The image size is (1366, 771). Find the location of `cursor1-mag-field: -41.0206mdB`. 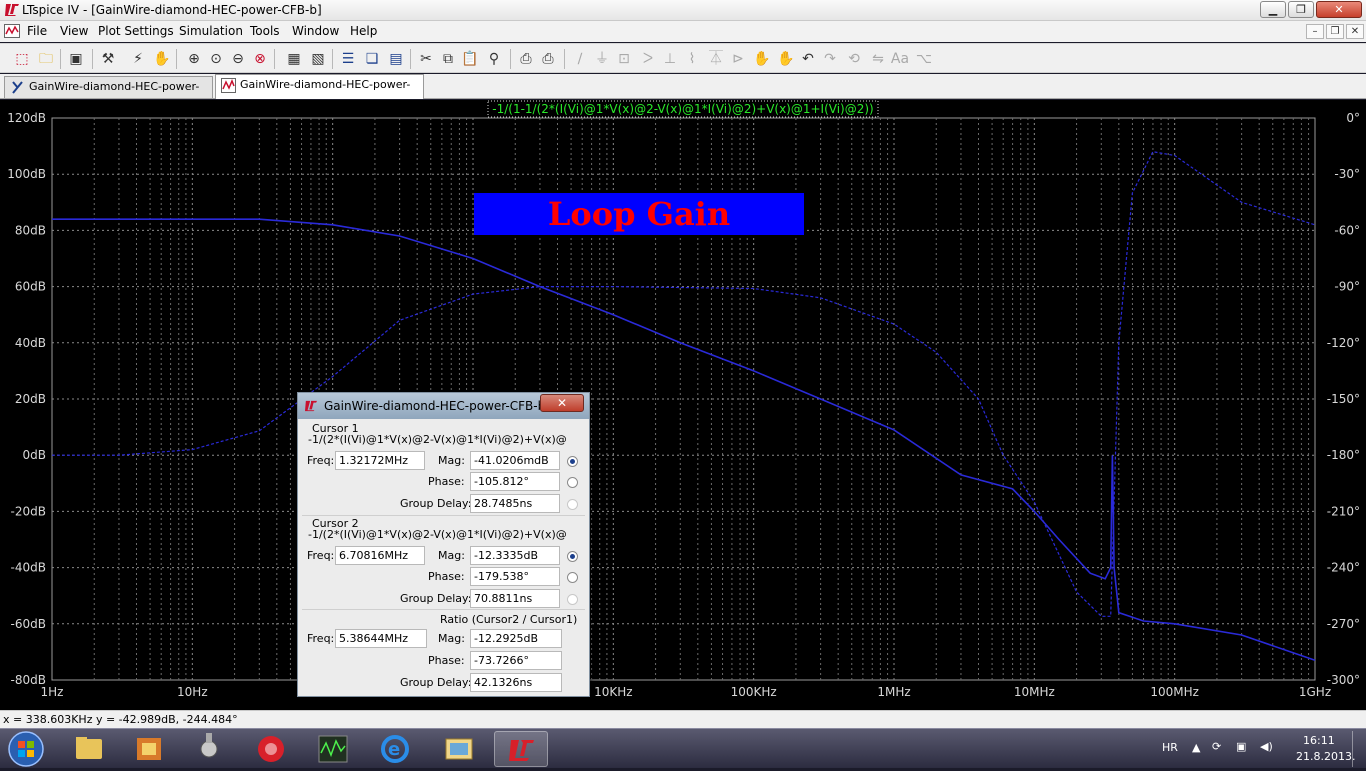

cursor1-mag-field: -41.0206mdB is located at coordinates (515, 460).